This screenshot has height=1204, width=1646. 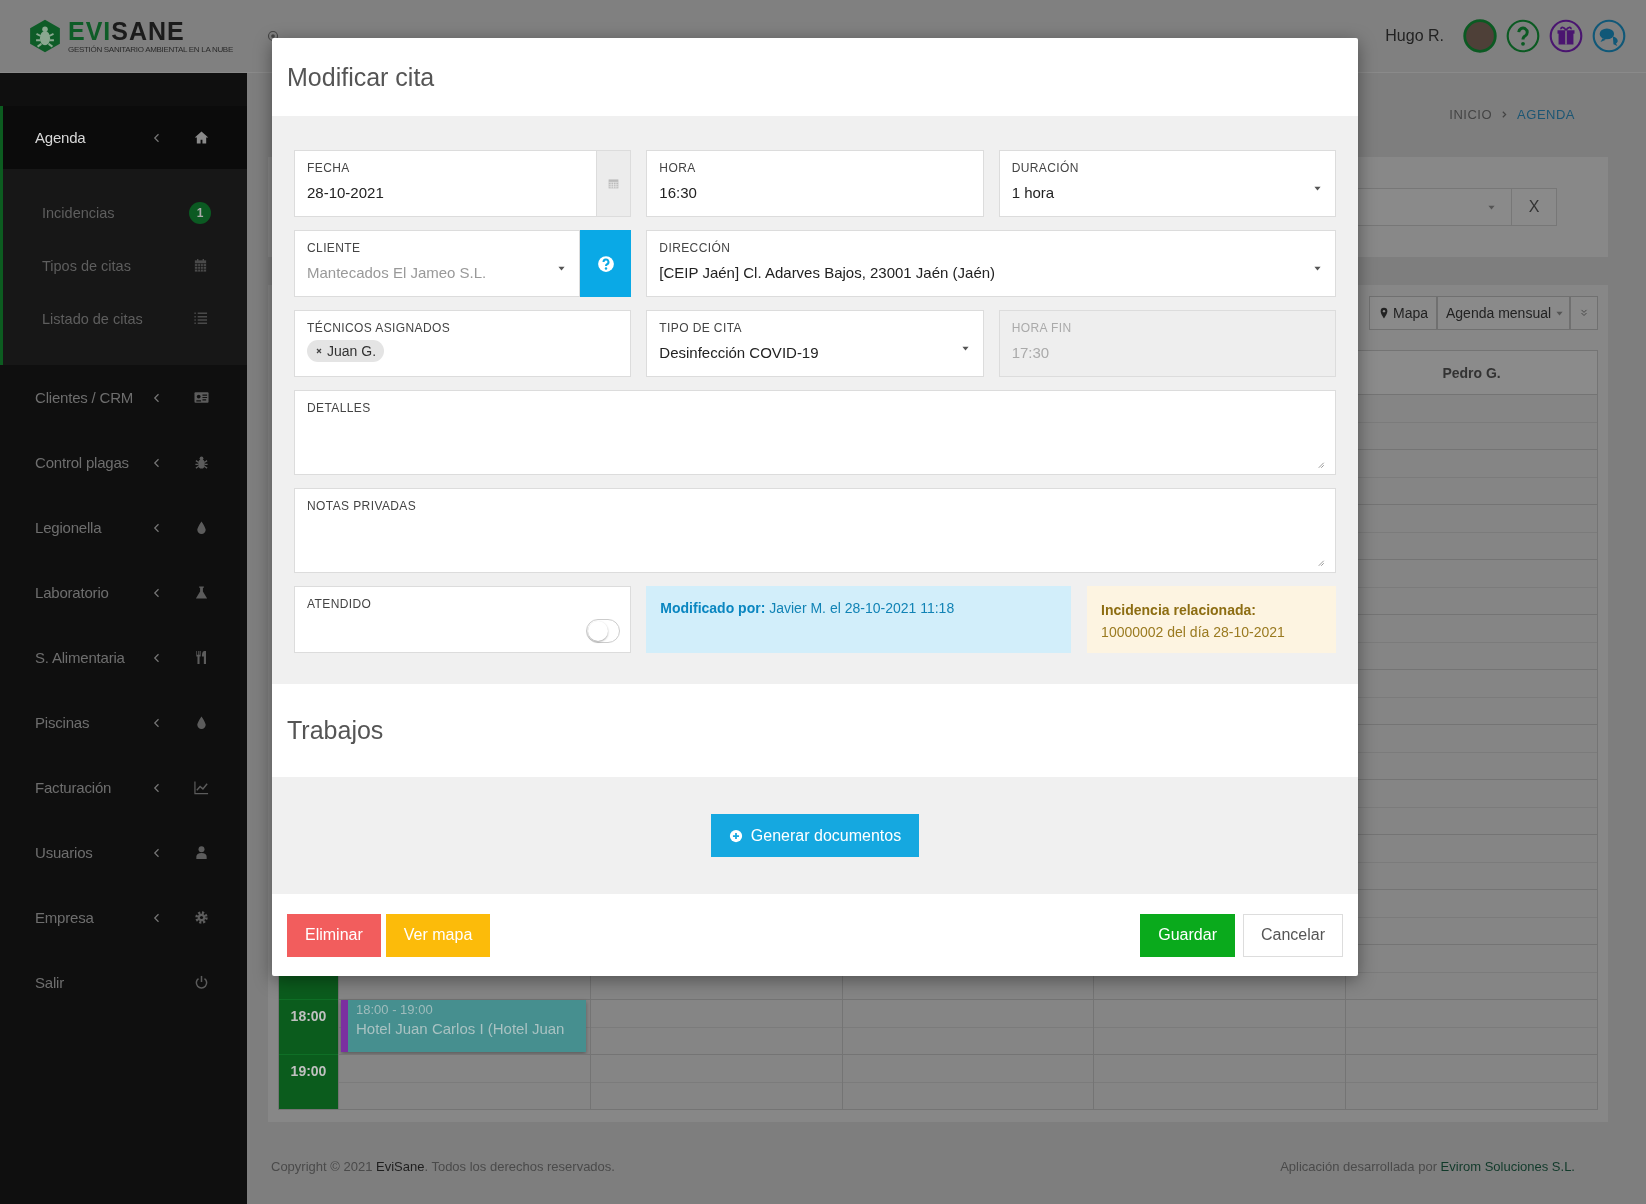 I want to click on select-field: DIRECCIÓN [CEIP Jaén] Cl. Adarves Bajos, 23001 Jaén (Jaén), so click(x=991, y=263).